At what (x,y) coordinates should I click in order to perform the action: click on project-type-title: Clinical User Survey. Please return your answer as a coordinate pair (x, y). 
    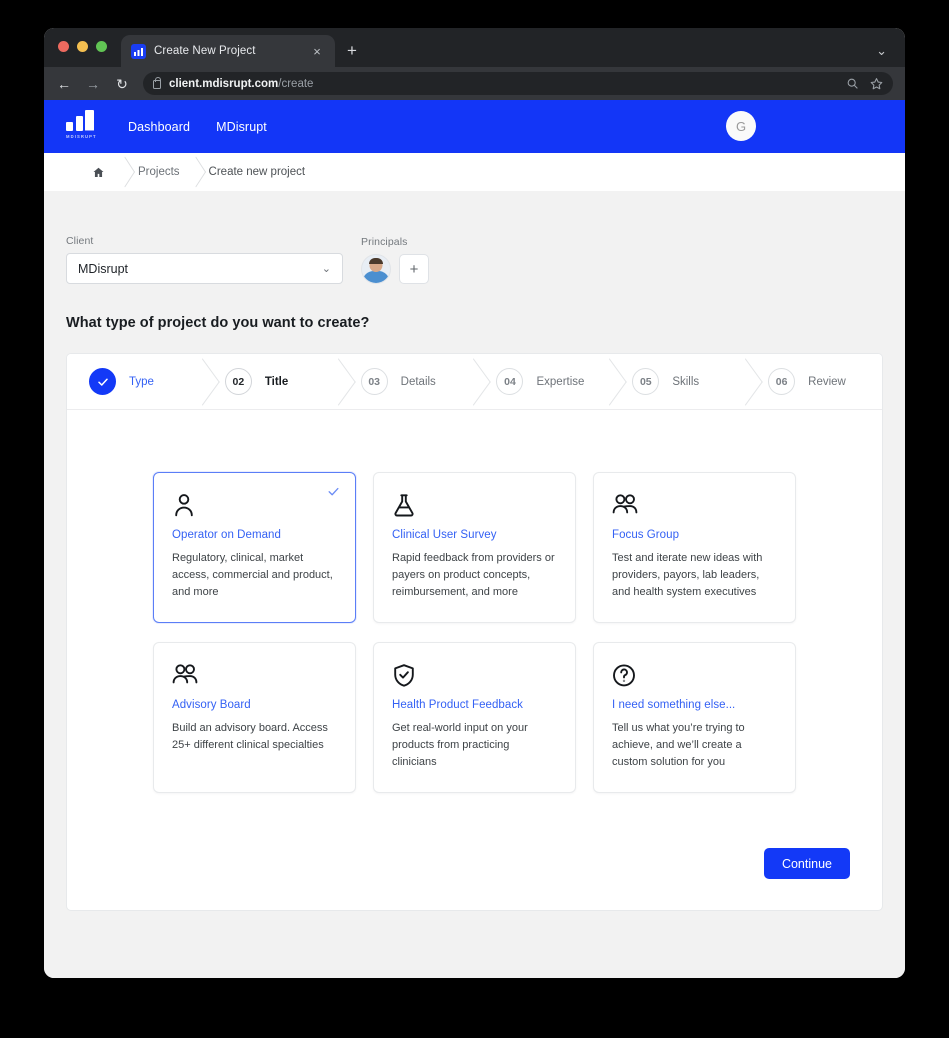
    Looking at the image, I should click on (444, 535).